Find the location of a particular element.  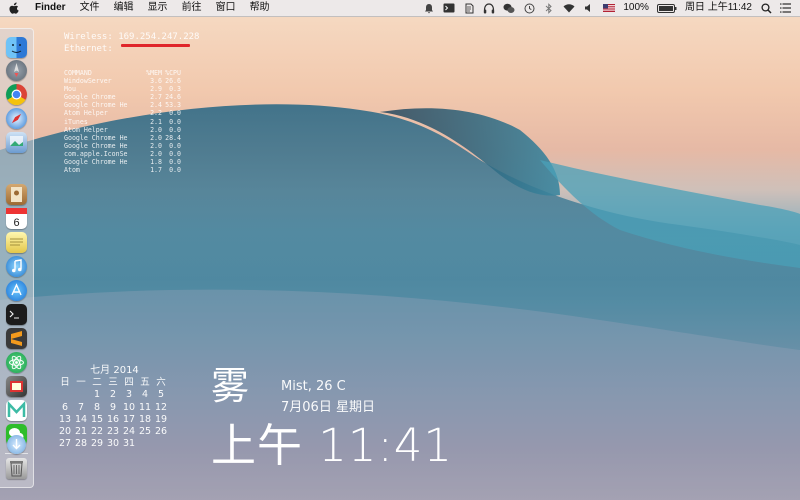

battery-icon is located at coordinates (666, 8).